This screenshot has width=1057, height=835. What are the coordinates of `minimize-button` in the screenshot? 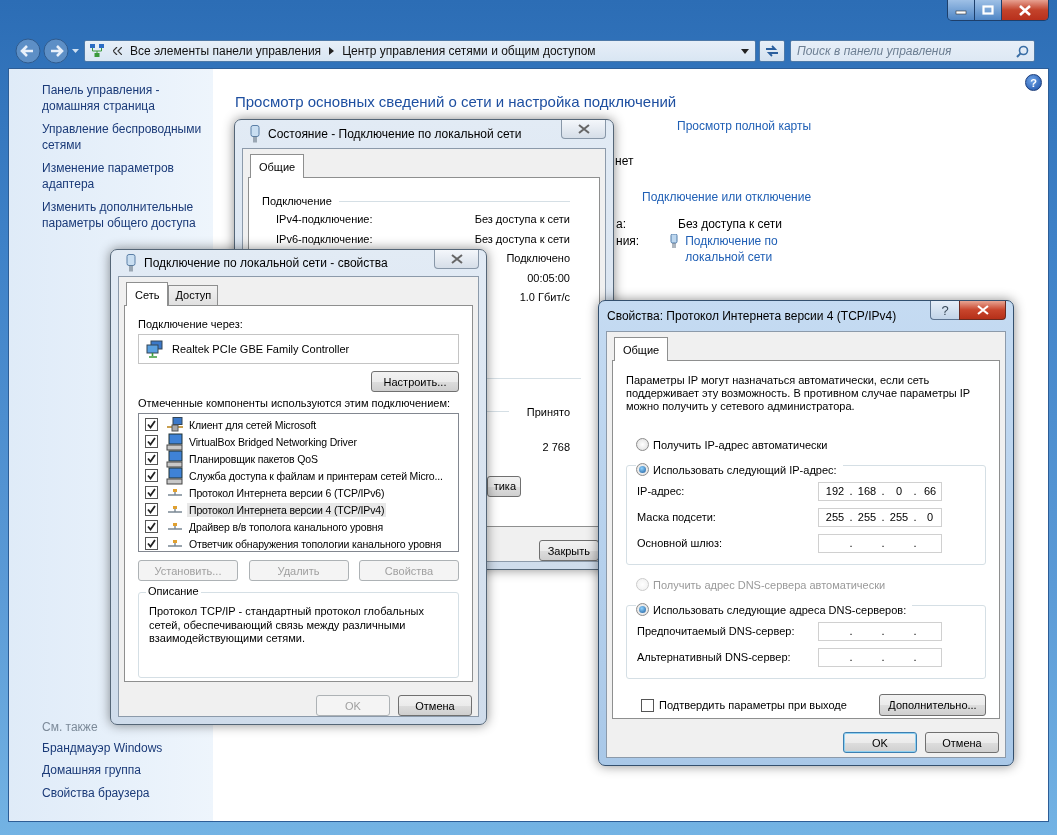 It's located at (961, 10).